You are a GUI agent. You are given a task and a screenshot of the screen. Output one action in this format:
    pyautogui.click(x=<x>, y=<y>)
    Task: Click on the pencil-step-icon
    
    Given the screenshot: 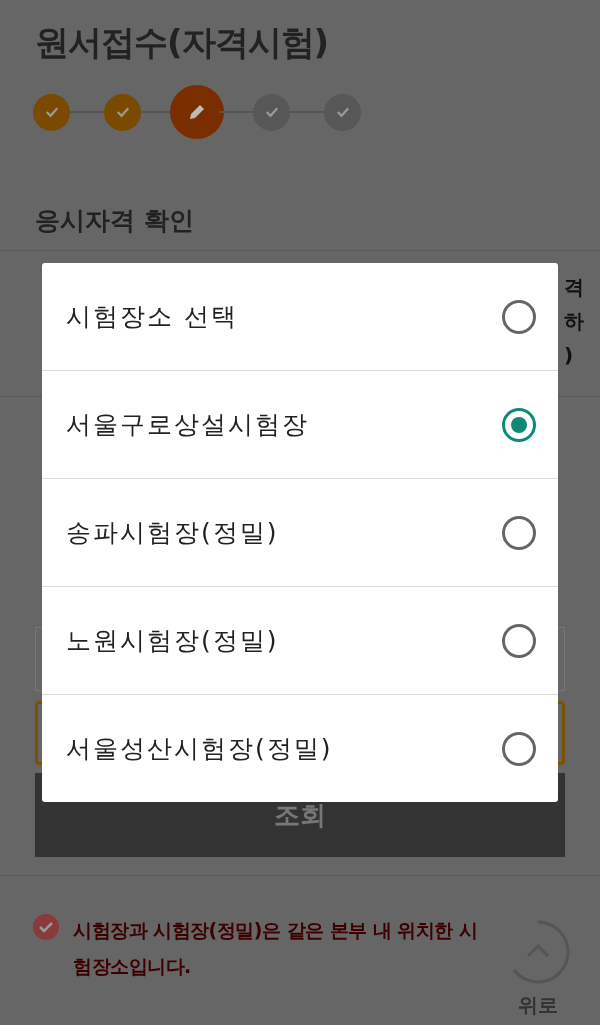 What is the action you would take?
    pyautogui.click(x=197, y=112)
    